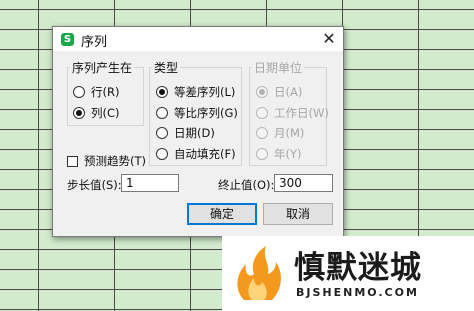 Image resolution: width=474 pixels, height=311 pixels. Describe the element at coordinates (259, 273) in the screenshot. I see `flame-logo-icon` at that location.